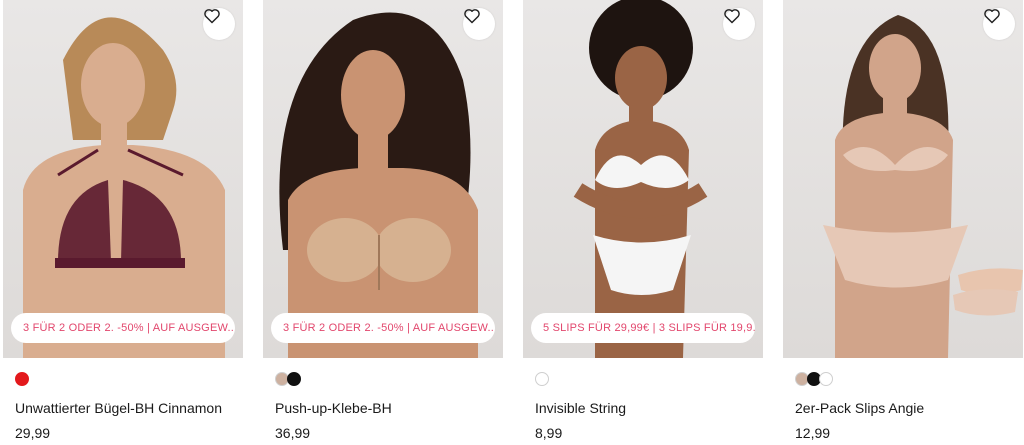  I want to click on product-name: Unwattierter Bügel-BH Cinnamon, so click(118, 408).